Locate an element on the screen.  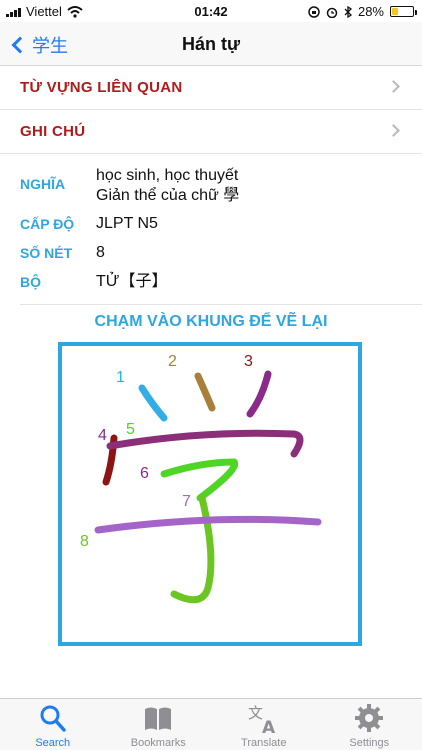
navigation-bar: 学生 Hán tự is located at coordinates (211, 44).